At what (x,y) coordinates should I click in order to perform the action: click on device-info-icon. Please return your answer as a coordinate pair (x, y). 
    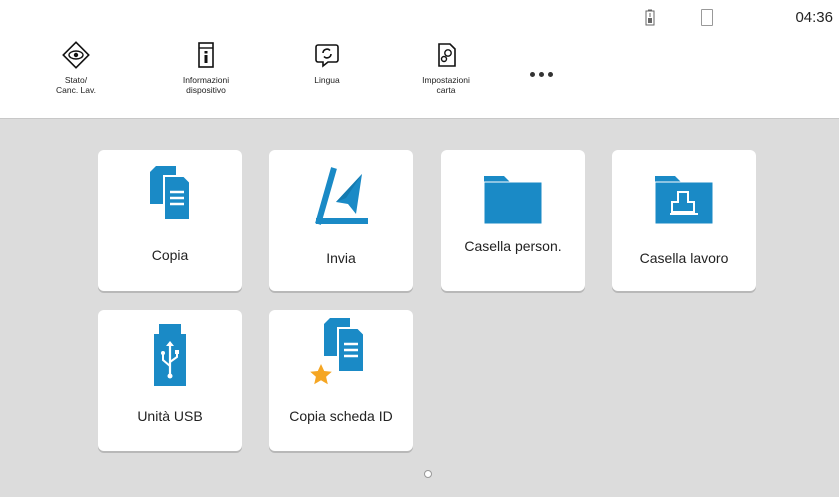
    Looking at the image, I should click on (206, 55).